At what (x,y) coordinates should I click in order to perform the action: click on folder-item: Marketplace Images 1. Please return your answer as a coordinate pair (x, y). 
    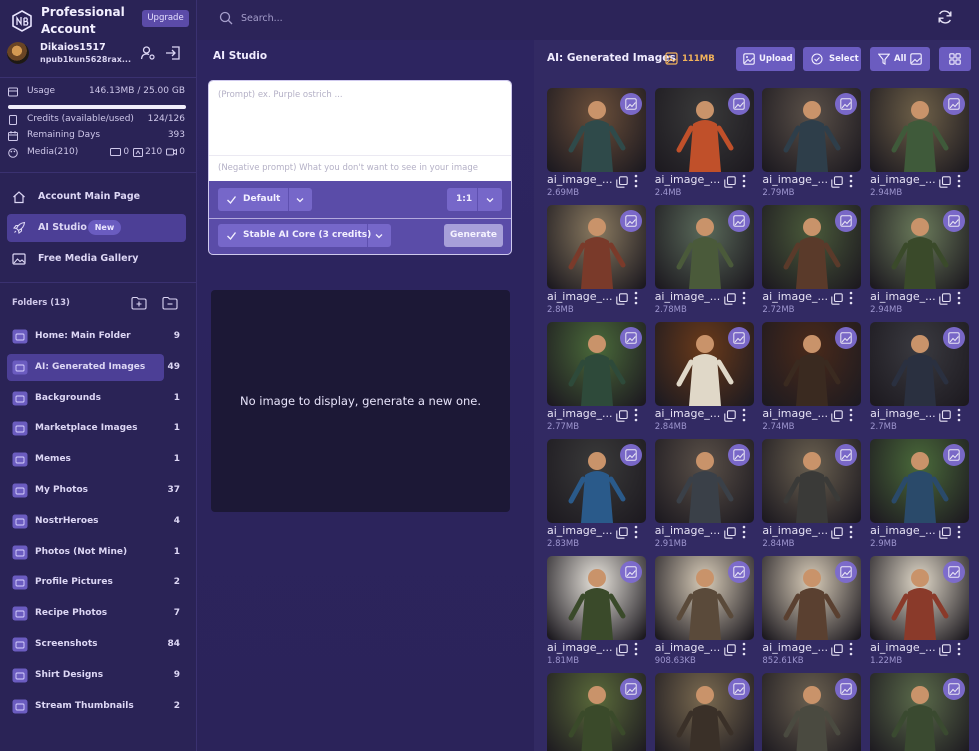
    Looking at the image, I should click on (96, 428).